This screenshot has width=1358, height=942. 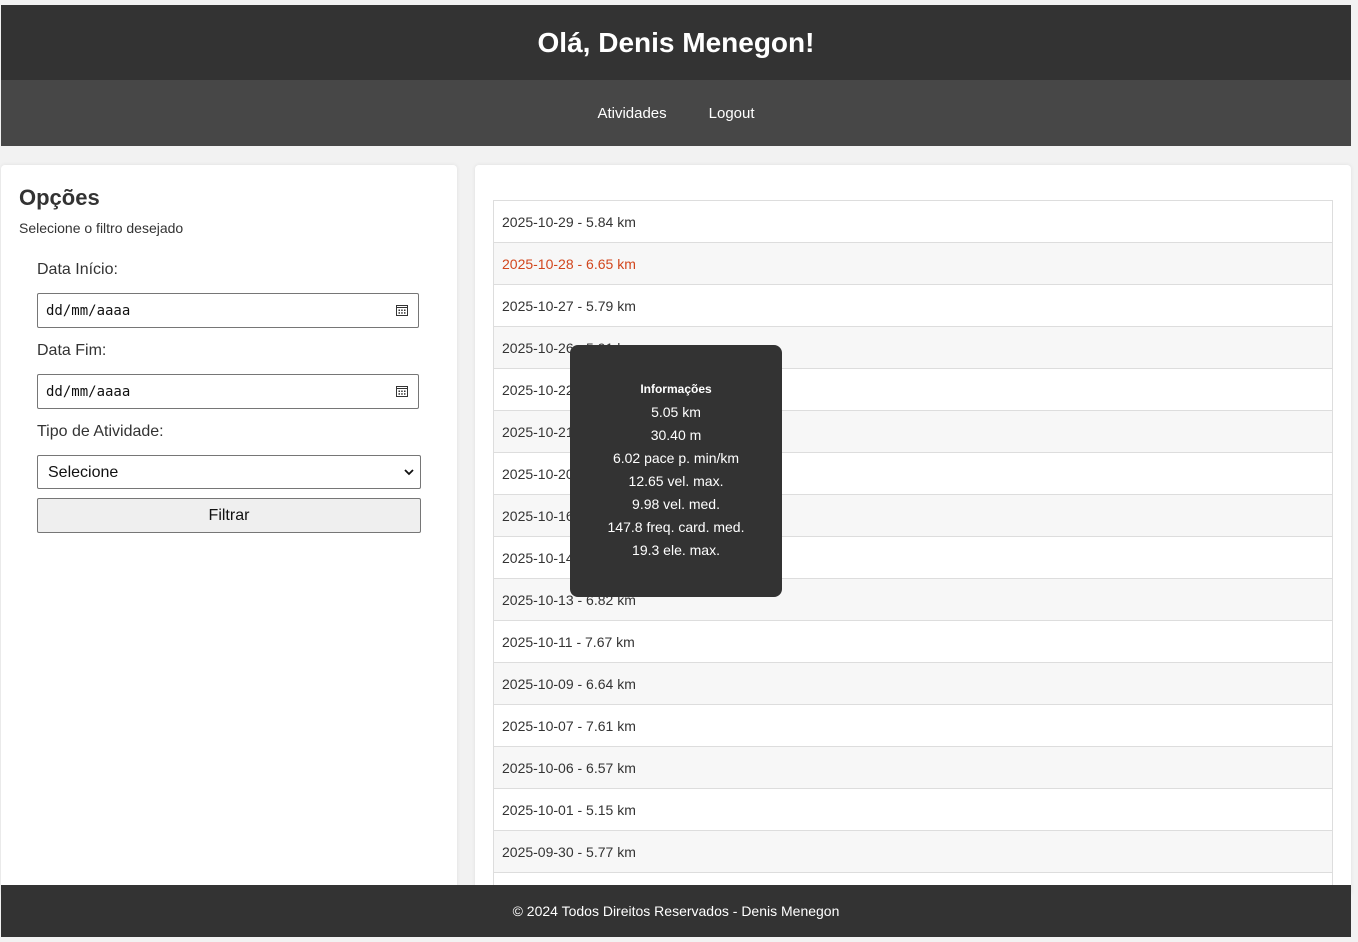 What do you see at coordinates (59, 197) in the screenshot?
I see `sidebar-title: Opções` at bounding box center [59, 197].